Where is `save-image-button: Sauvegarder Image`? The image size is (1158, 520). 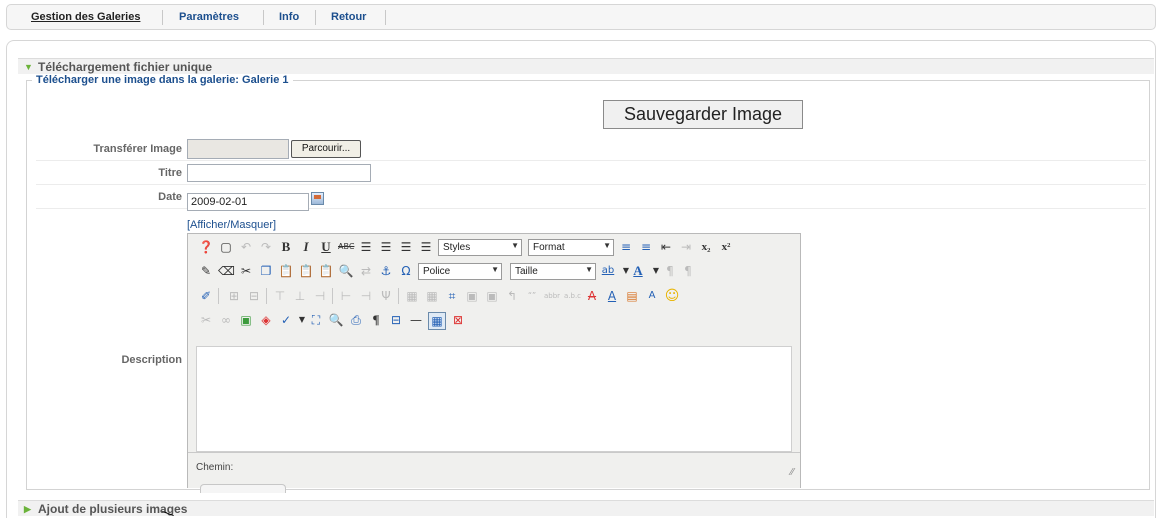 save-image-button: Sauvegarder Image is located at coordinates (703, 114).